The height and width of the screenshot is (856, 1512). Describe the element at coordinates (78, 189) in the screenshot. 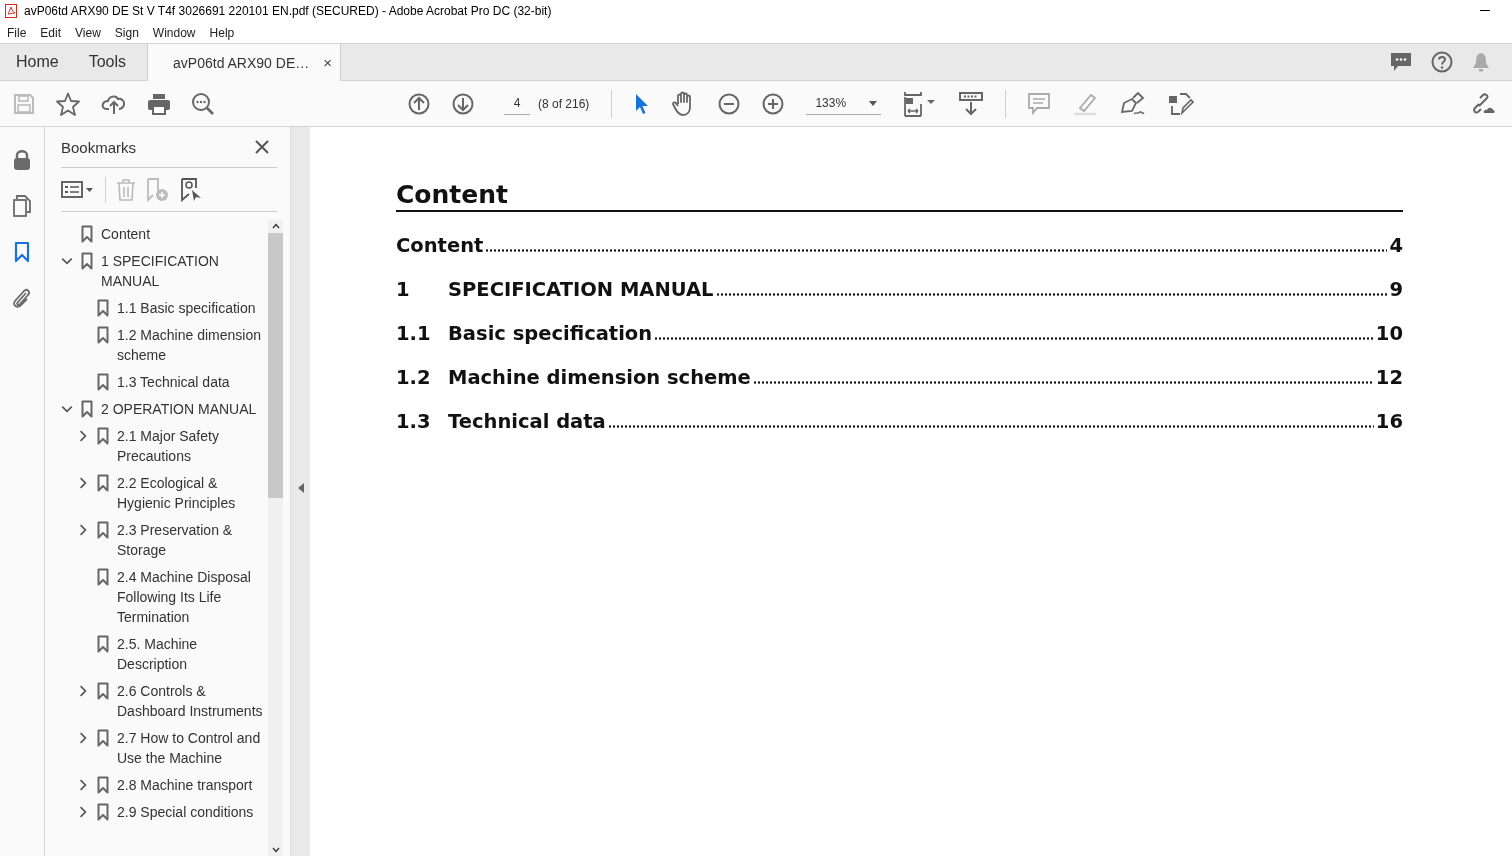

I see `options-list-icon` at that location.